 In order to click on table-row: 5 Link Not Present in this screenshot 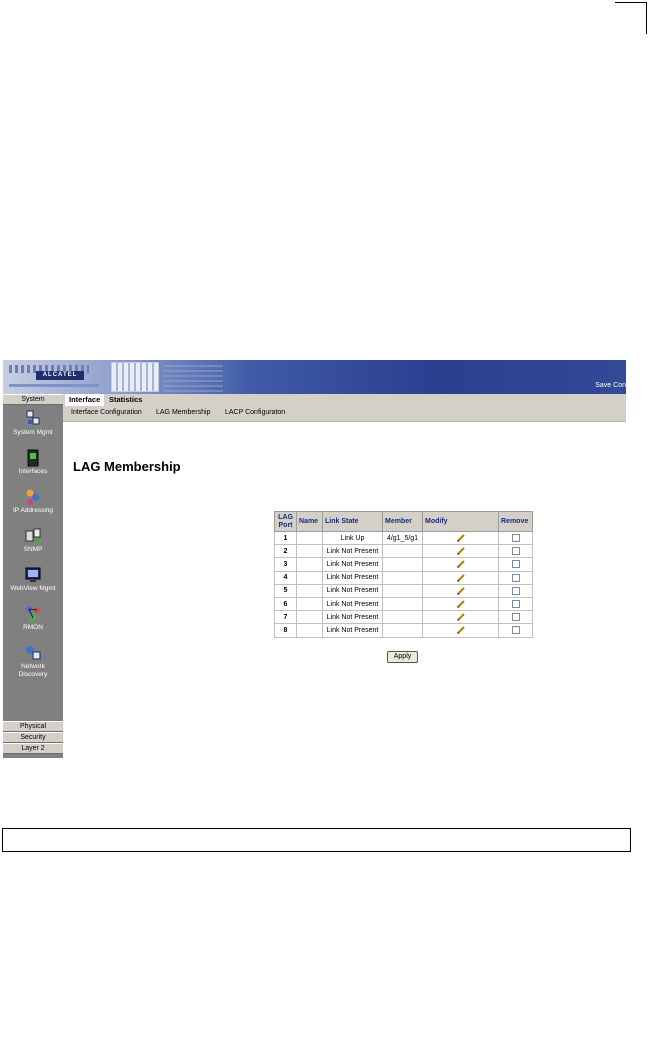, I will do `click(403, 590)`.